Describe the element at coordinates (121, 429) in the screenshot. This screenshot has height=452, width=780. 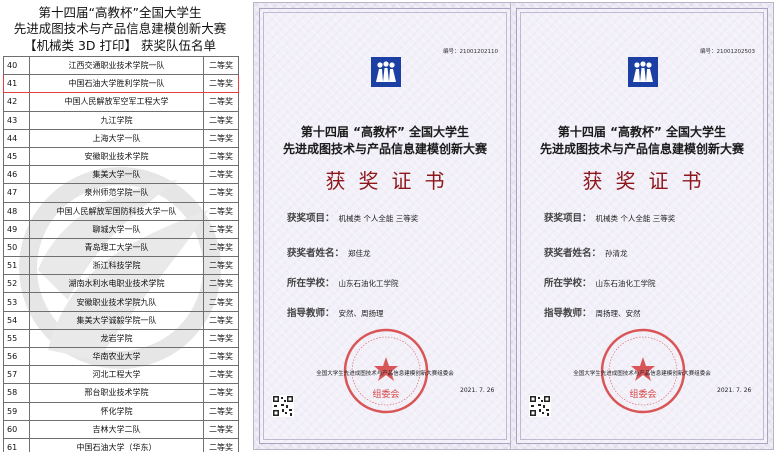
I see `table-row: 60 吉林大学二队 二等奖` at that location.